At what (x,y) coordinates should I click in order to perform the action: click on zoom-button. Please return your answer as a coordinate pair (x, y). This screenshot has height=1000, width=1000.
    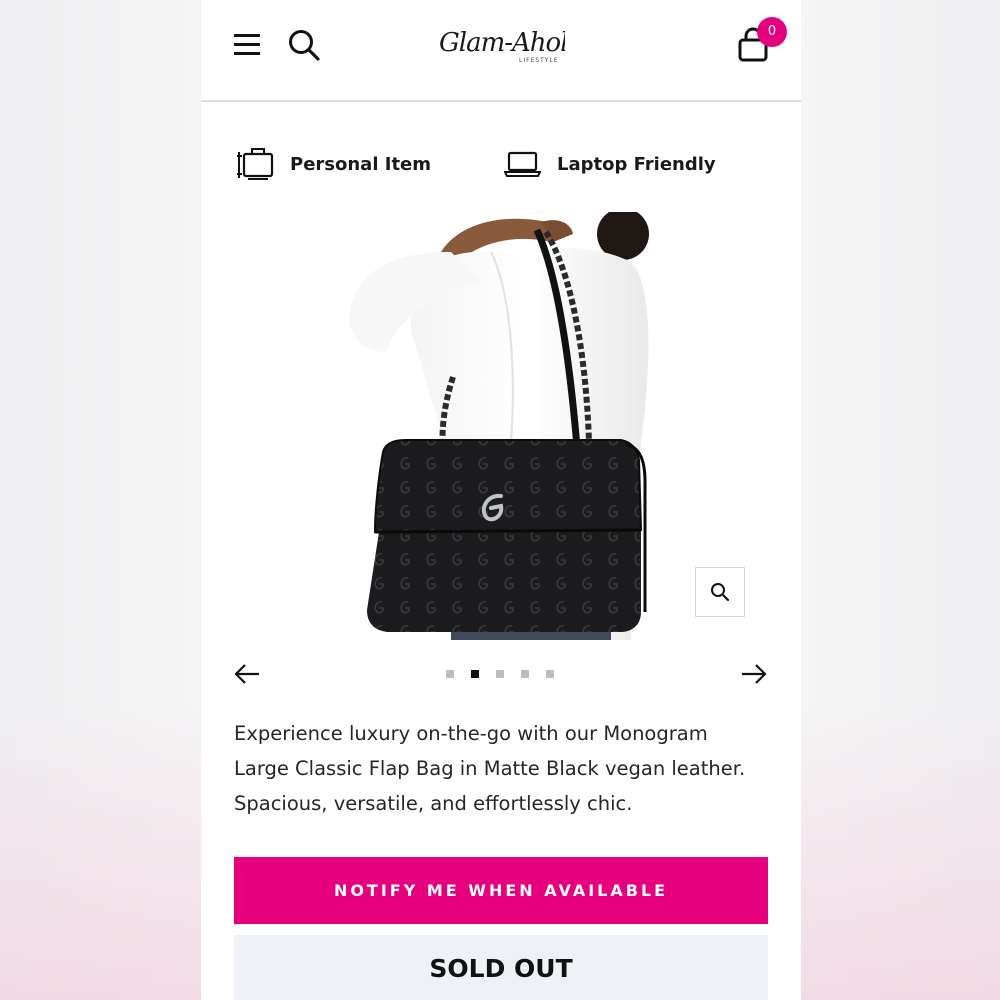
    Looking at the image, I should click on (720, 592).